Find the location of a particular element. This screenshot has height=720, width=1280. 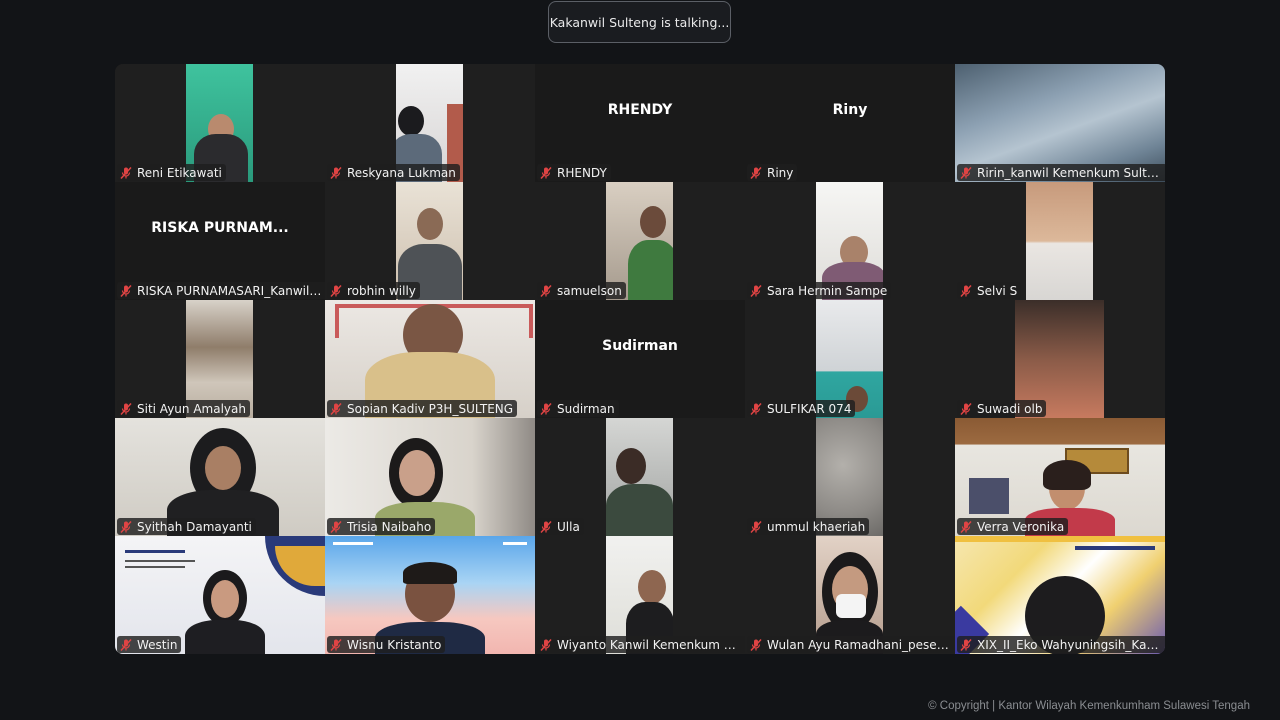

participant-tile: RHENDY RHENDY is located at coordinates (640, 123).